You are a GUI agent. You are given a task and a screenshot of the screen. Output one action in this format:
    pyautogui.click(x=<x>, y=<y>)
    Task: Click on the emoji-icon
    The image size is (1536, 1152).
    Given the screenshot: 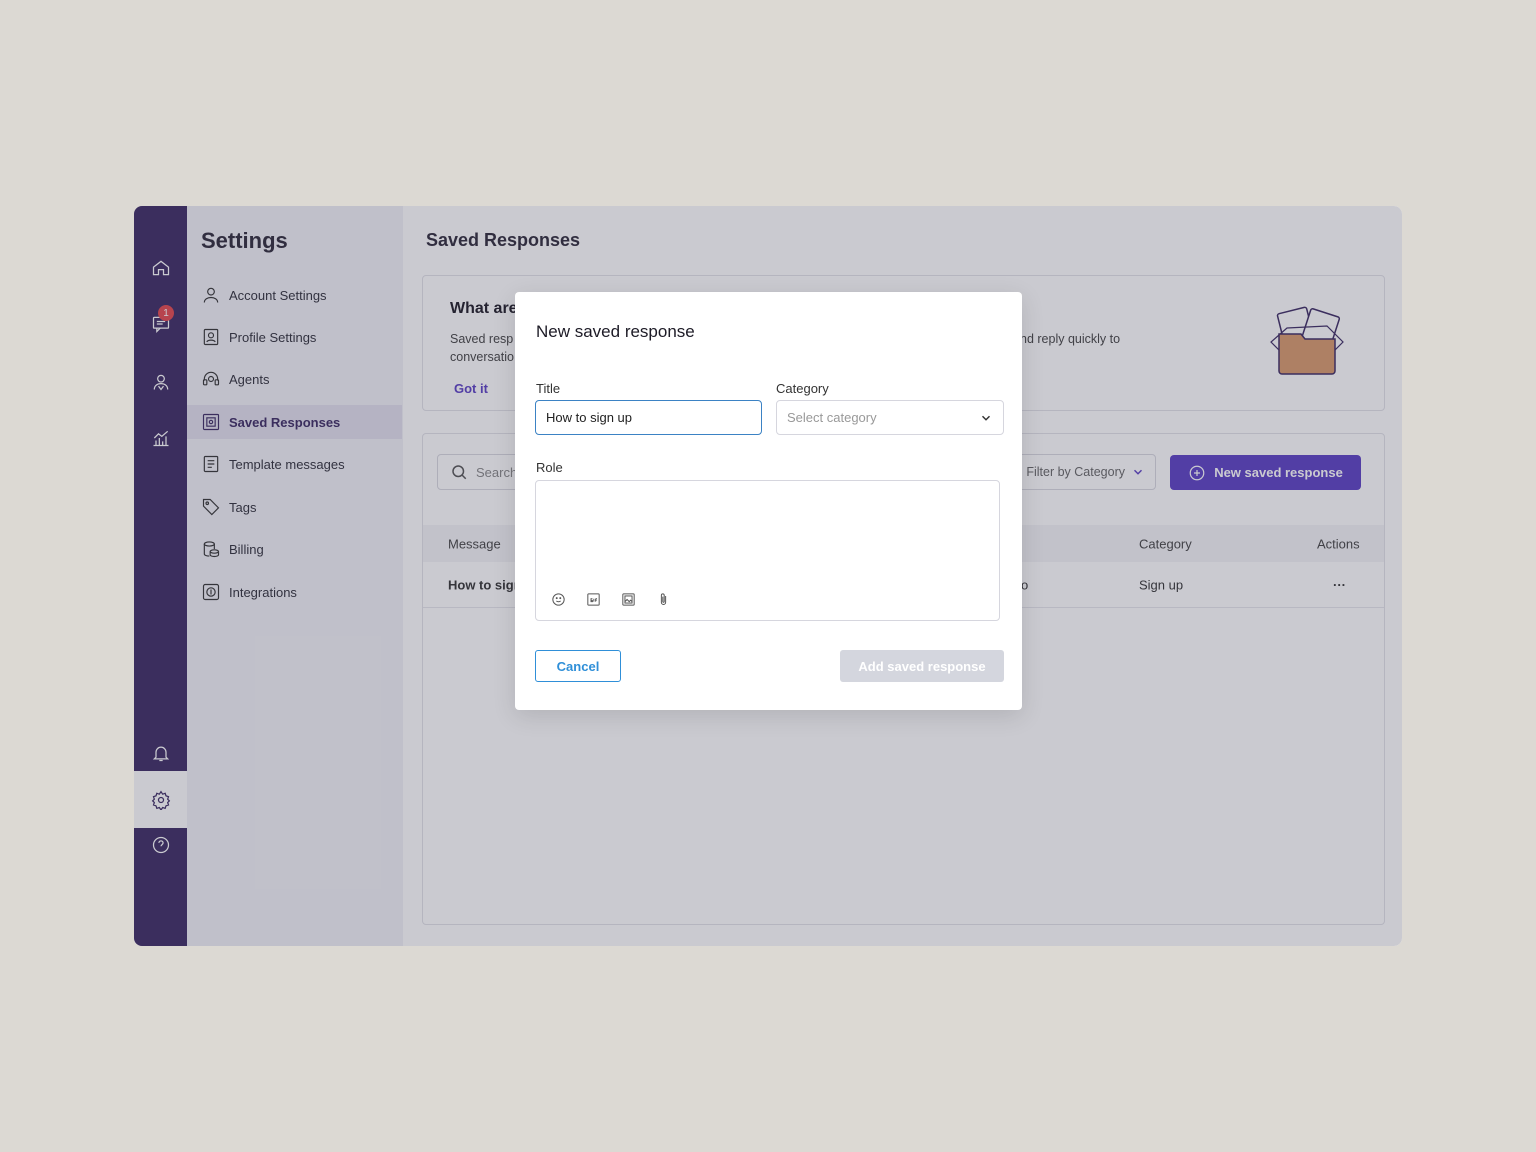 What is the action you would take?
    pyautogui.click(x=558, y=599)
    